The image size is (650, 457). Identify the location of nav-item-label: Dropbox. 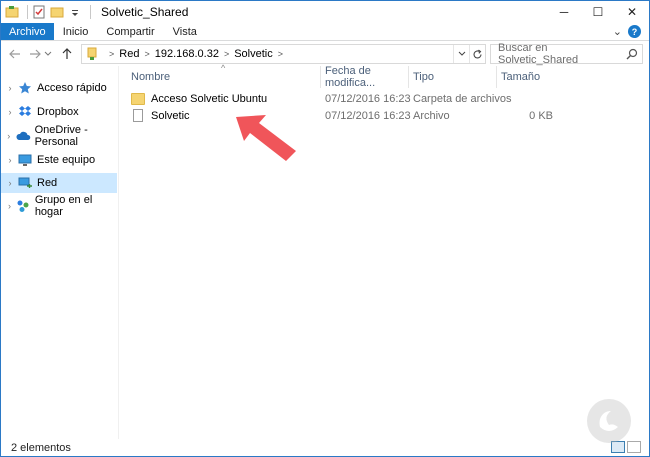
(58, 112).